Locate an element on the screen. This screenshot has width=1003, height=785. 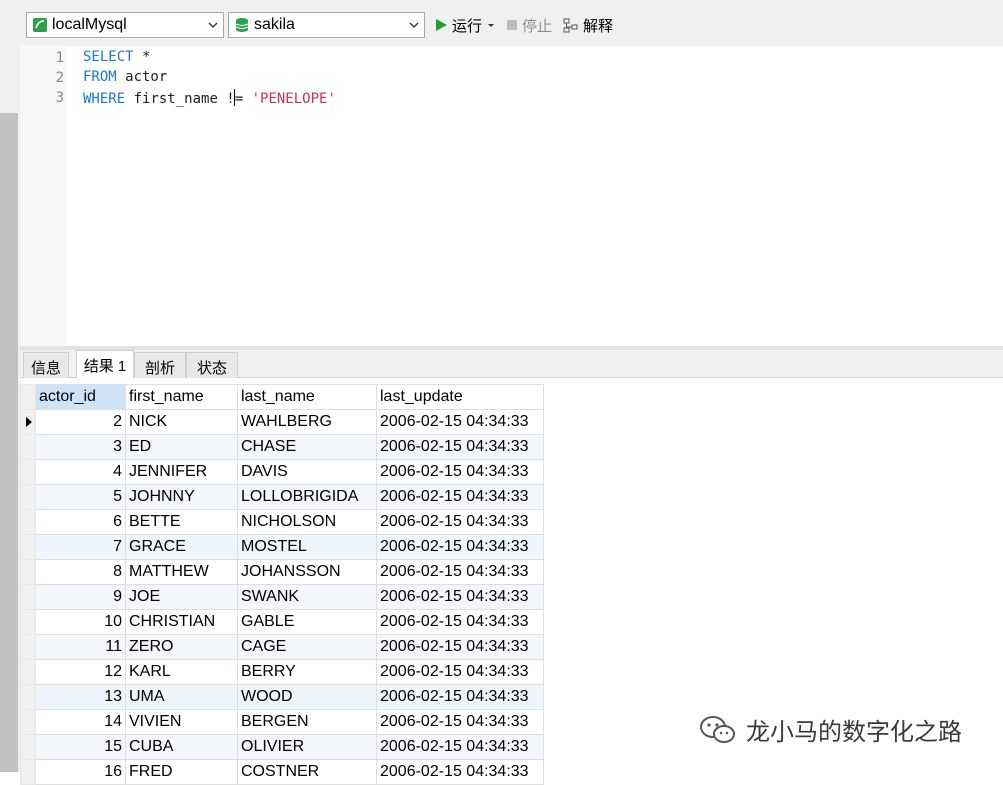
table-row: 9 JOE SWANK 2006-02-15 04:34:33 is located at coordinates (282, 597).